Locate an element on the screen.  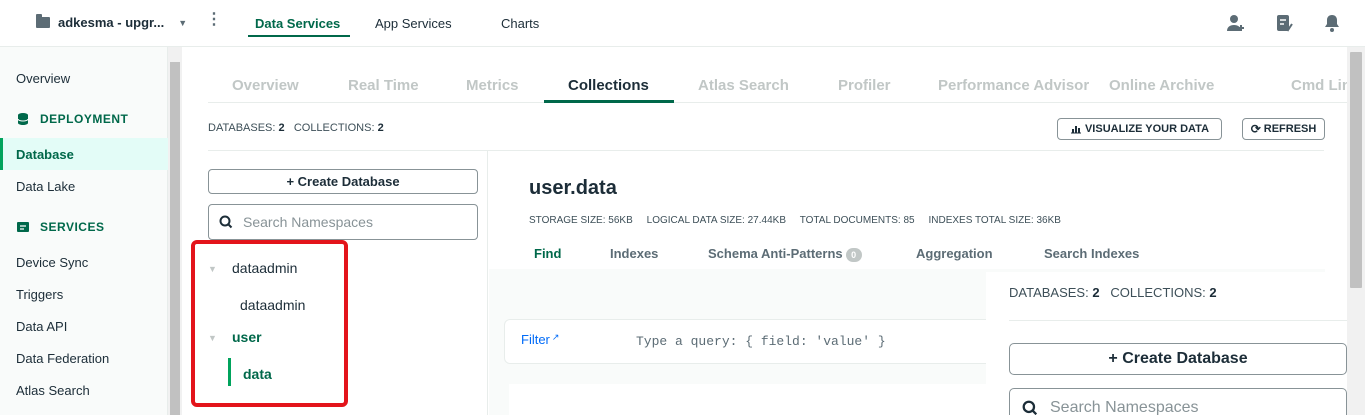
query-input: Type a query: { field: 'value' } is located at coordinates (761, 341).